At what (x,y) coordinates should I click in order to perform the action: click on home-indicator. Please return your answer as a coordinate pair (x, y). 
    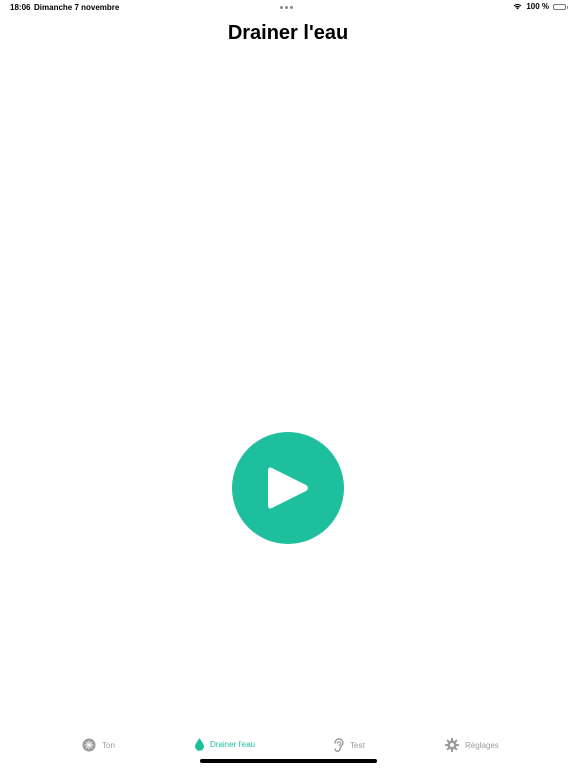
    Looking at the image, I should click on (288, 761).